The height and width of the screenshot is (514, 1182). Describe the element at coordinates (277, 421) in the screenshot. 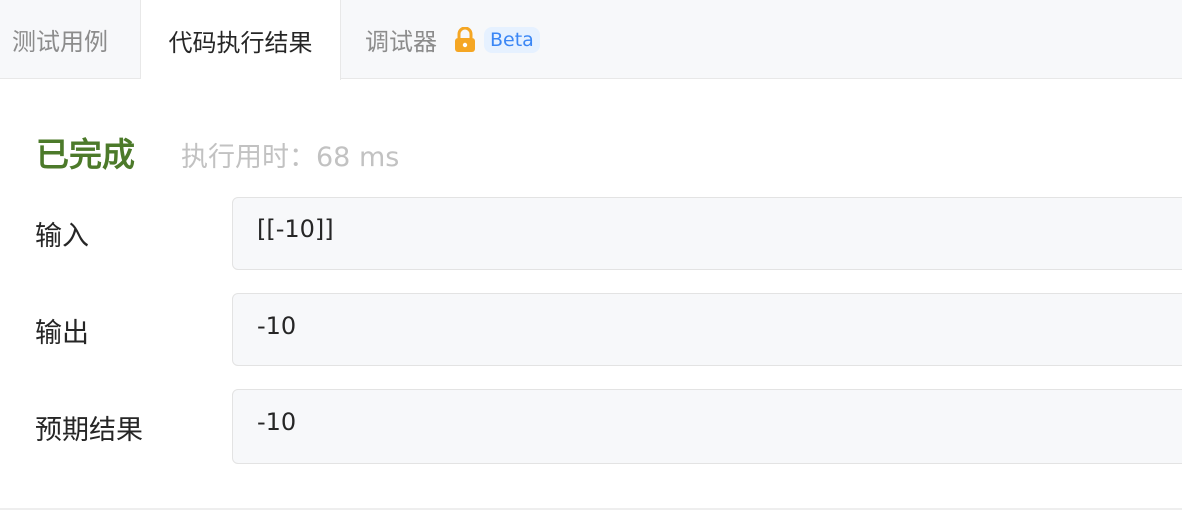

I see `expected-value: -10` at that location.